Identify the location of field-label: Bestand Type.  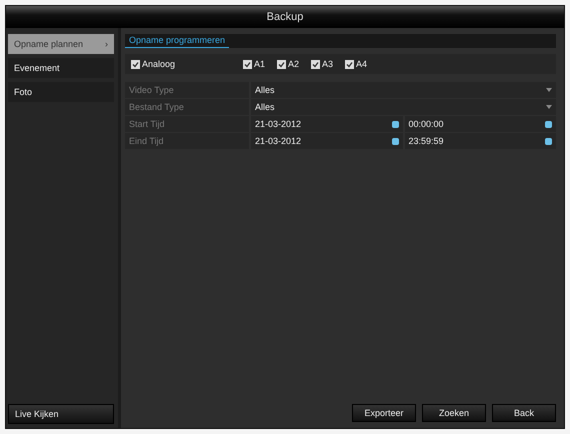
(187, 107).